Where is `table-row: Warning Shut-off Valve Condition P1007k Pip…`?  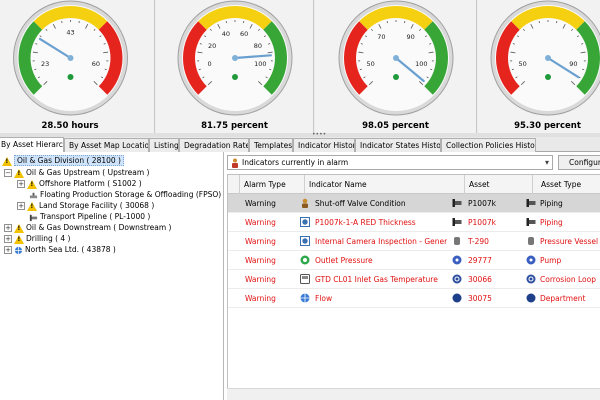 table-row: Warning Shut-off Valve Condition P1007k Pip… is located at coordinates (414, 203).